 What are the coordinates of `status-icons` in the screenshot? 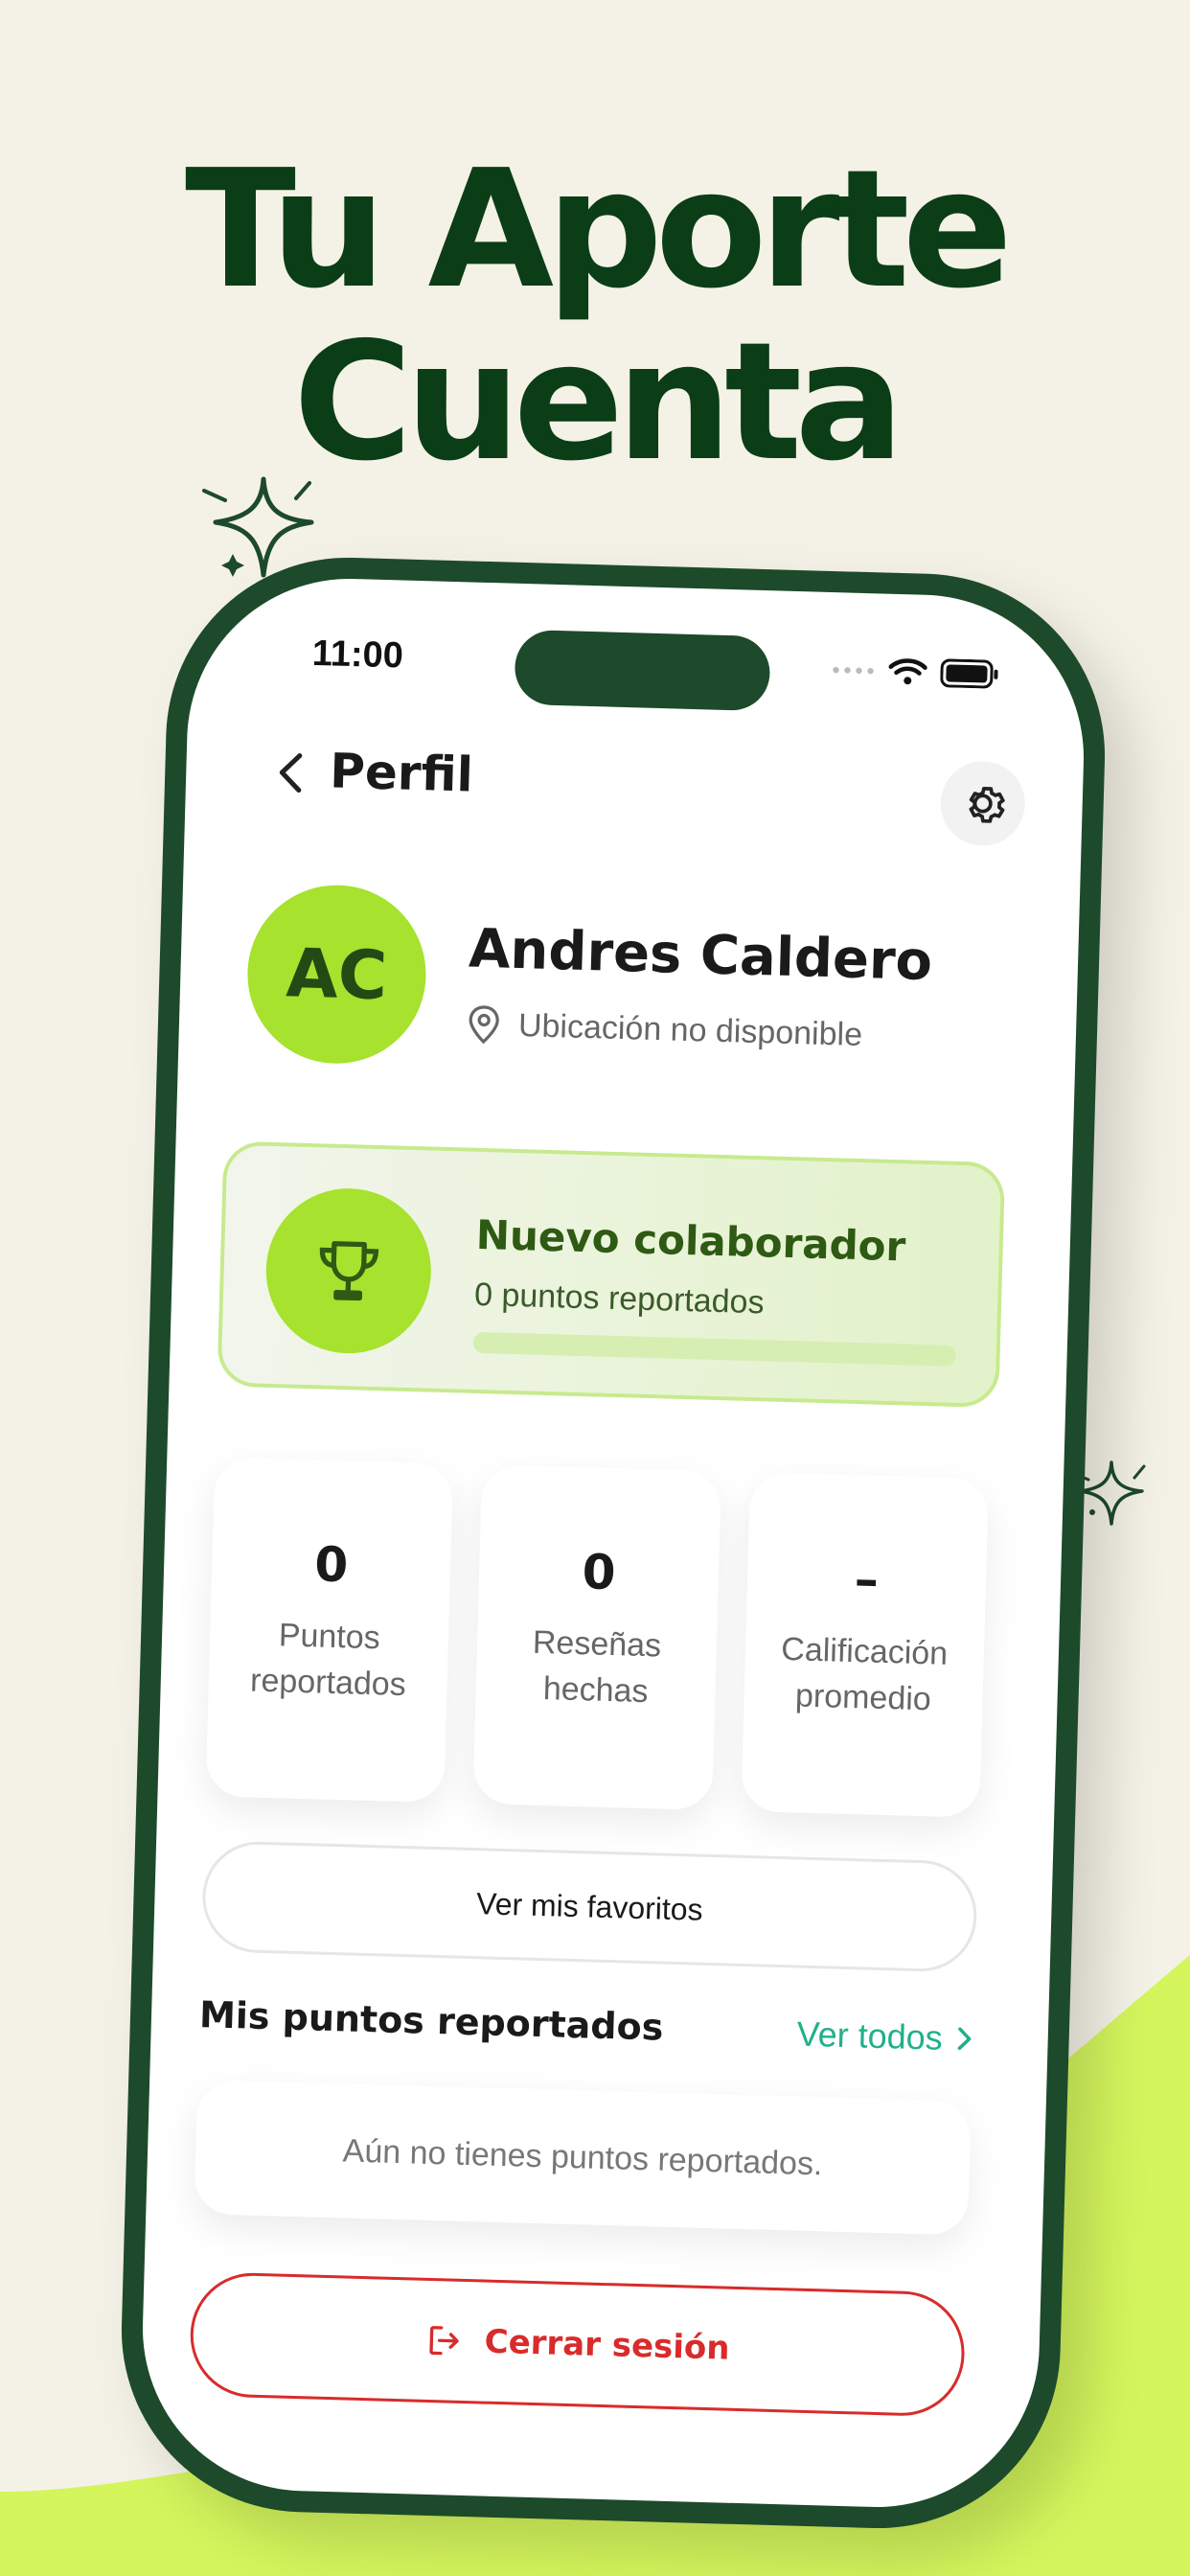 It's located at (916, 672).